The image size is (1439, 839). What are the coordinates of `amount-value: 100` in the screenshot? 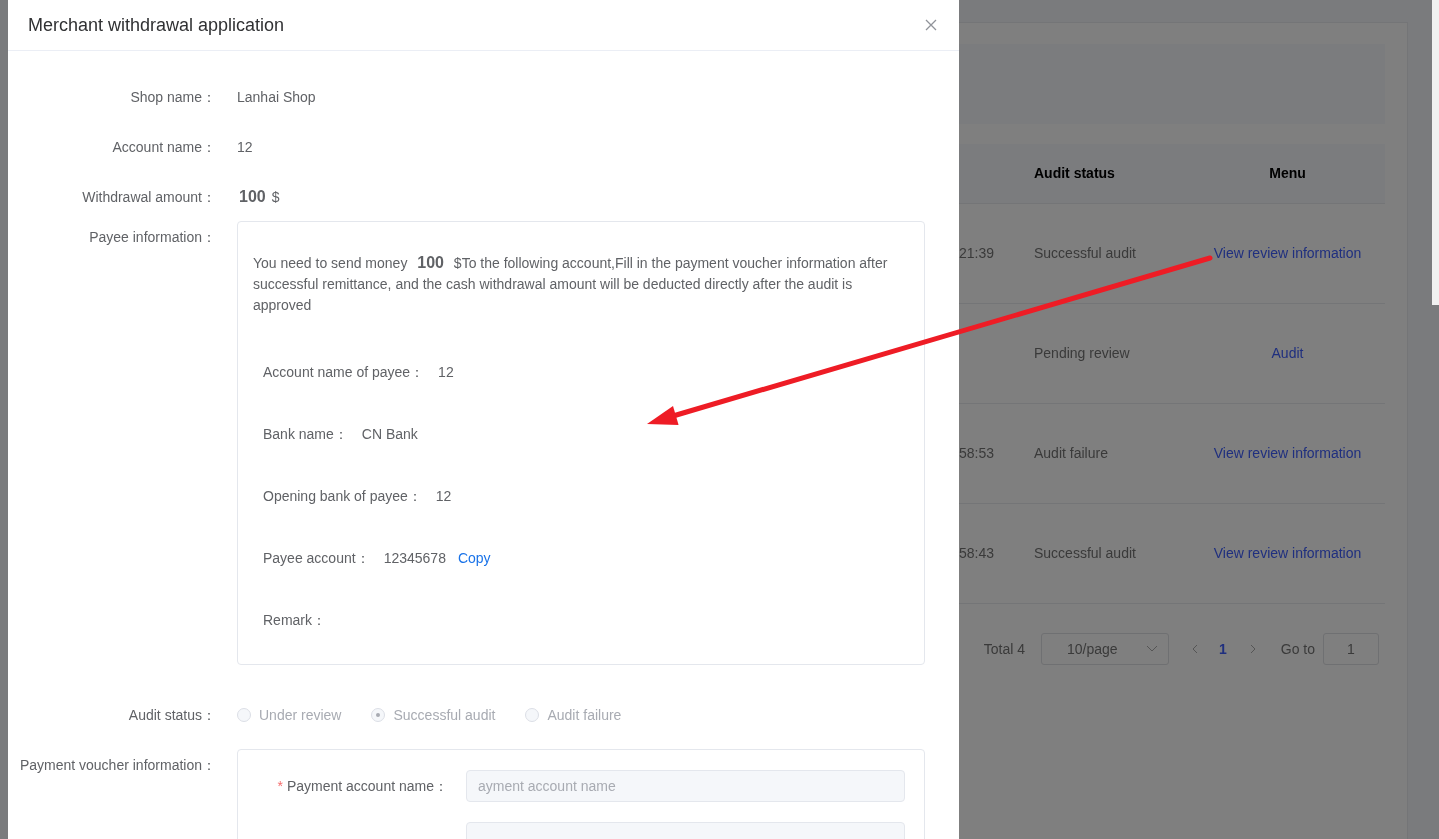 It's located at (252, 197).